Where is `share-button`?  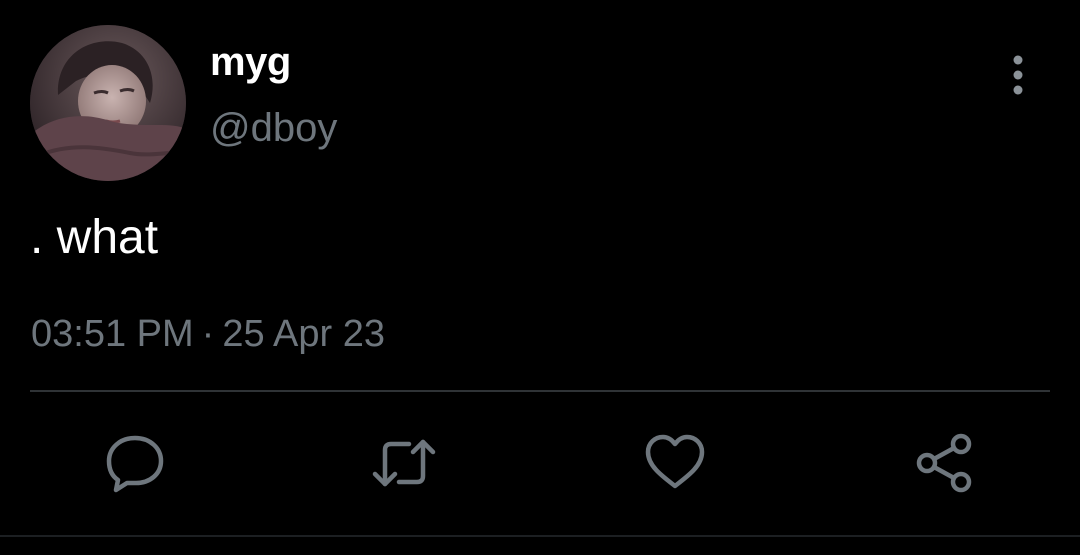 share-button is located at coordinates (944, 463).